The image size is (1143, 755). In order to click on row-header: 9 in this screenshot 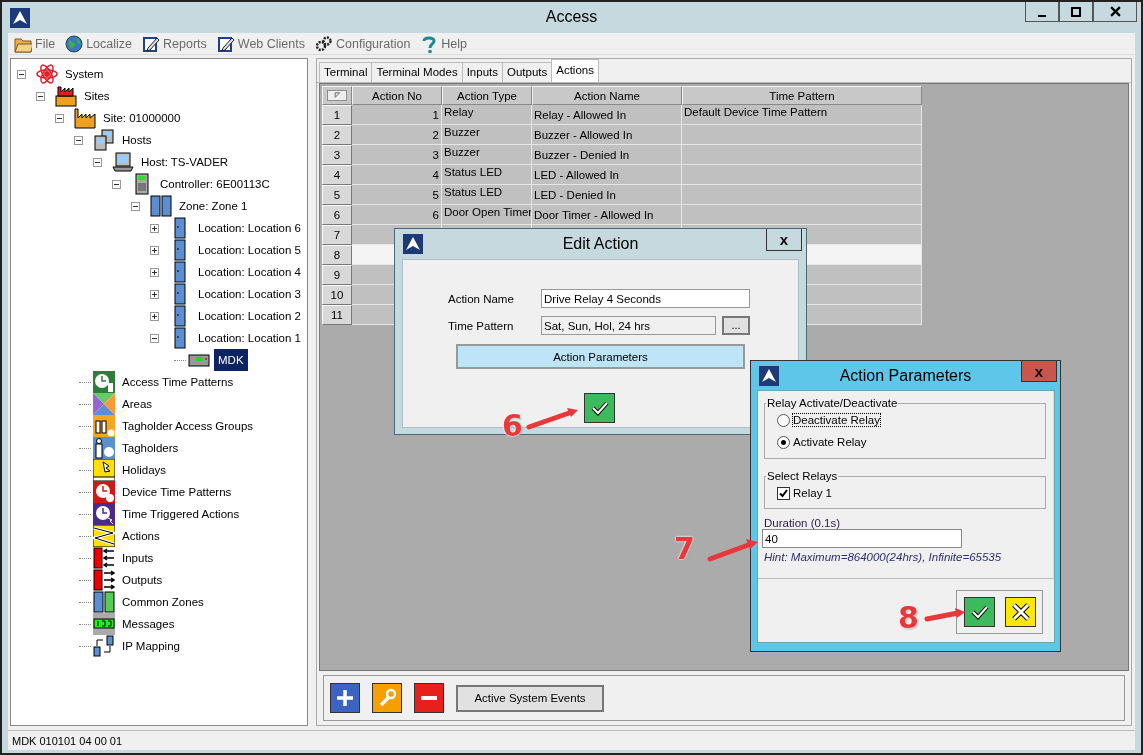, I will do `click(337, 275)`.